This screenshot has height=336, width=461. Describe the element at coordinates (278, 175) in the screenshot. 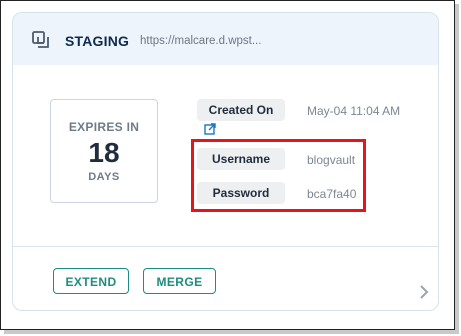

I see `credentials-highlight-box` at that location.